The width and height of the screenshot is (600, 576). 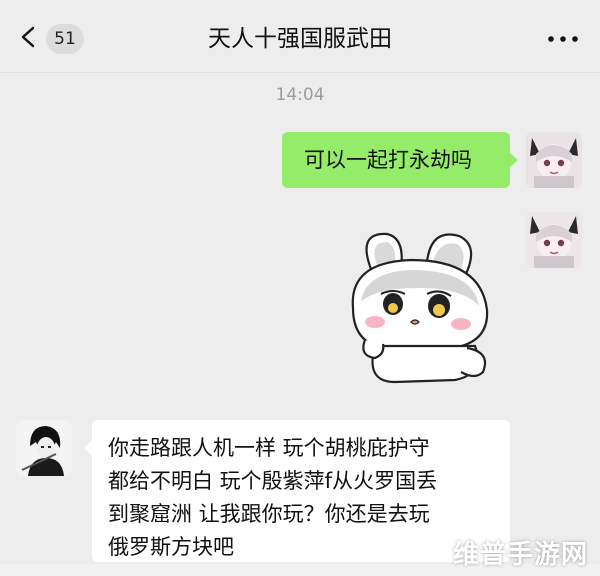 What do you see at coordinates (44, 448) in the screenshot?
I see `contact-avatar` at bounding box center [44, 448].